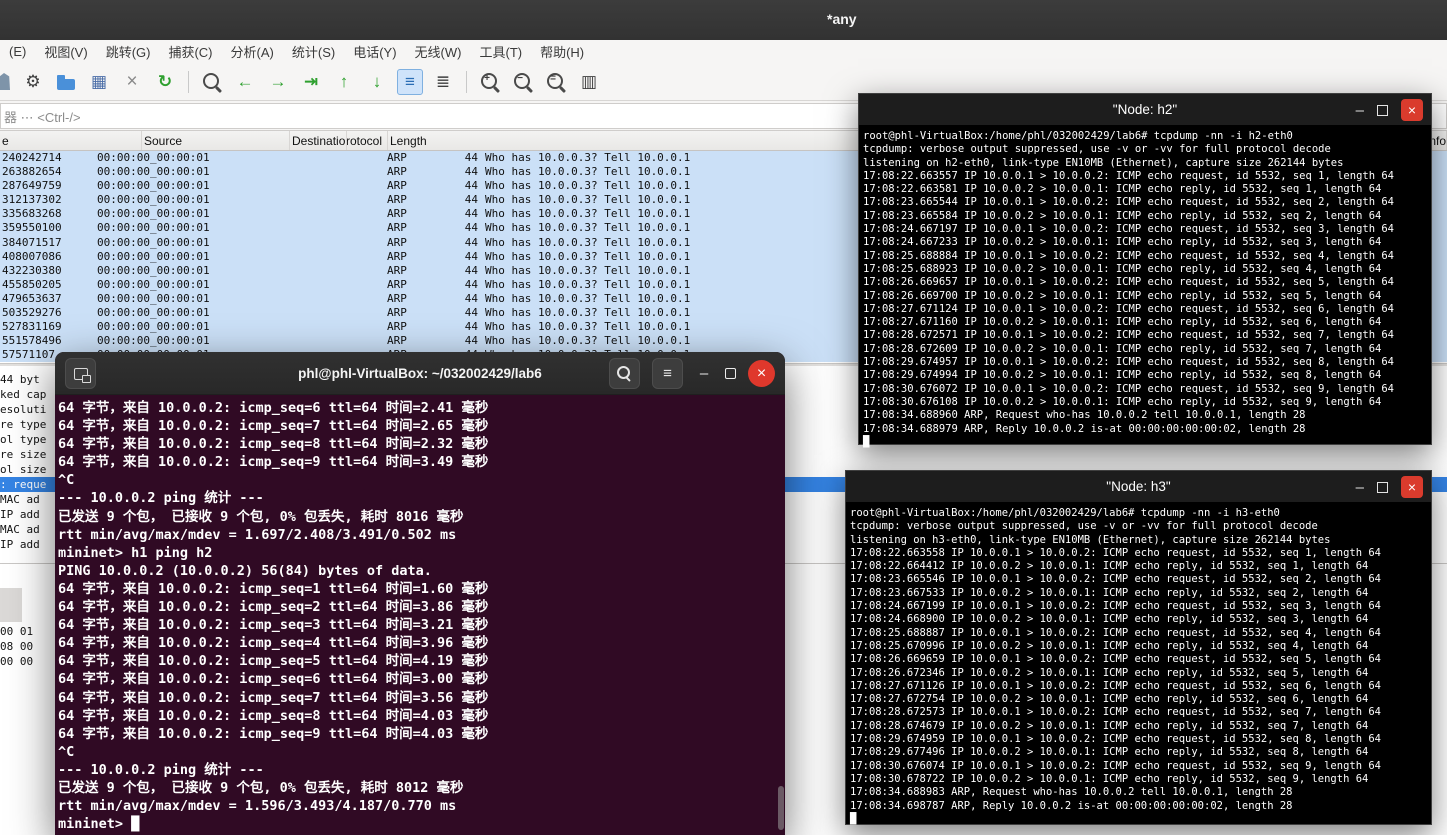 The height and width of the screenshot is (835, 1447). Describe the element at coordinates (32, 327) in the screenshot. I see `packet-time-cell: 527831169` at that location.